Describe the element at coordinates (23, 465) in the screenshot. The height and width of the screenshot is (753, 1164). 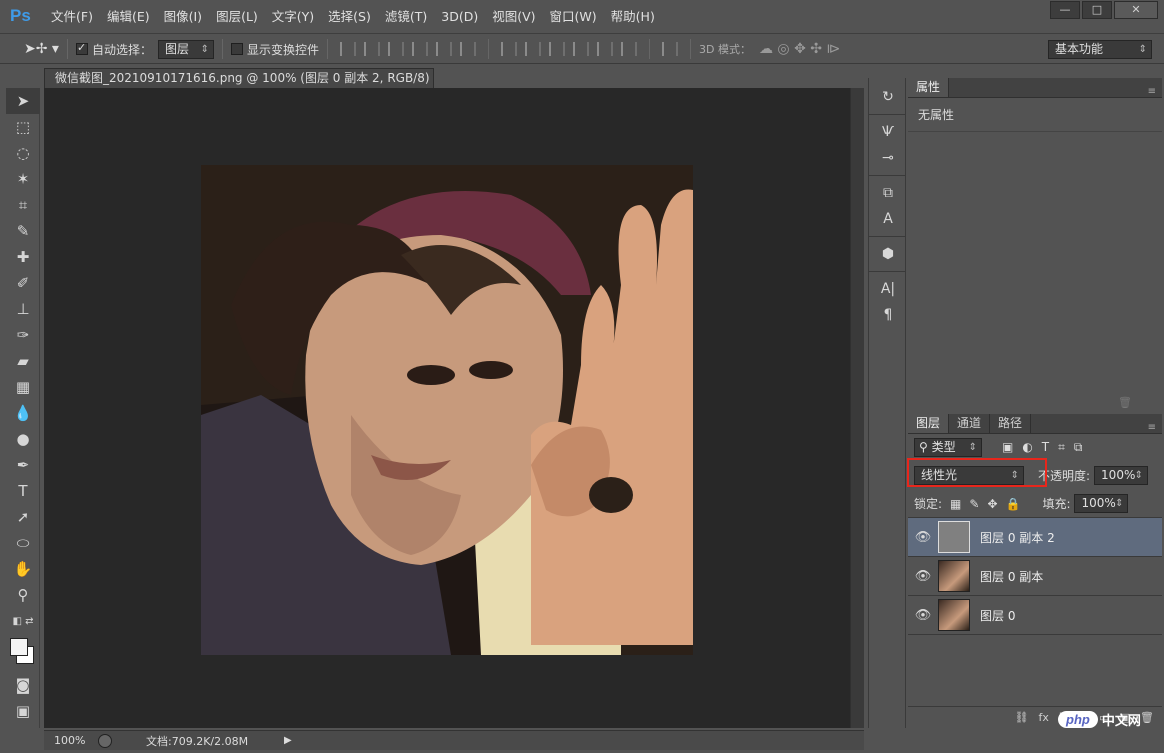
I see `pen-tool-icon: ✒` at that location.